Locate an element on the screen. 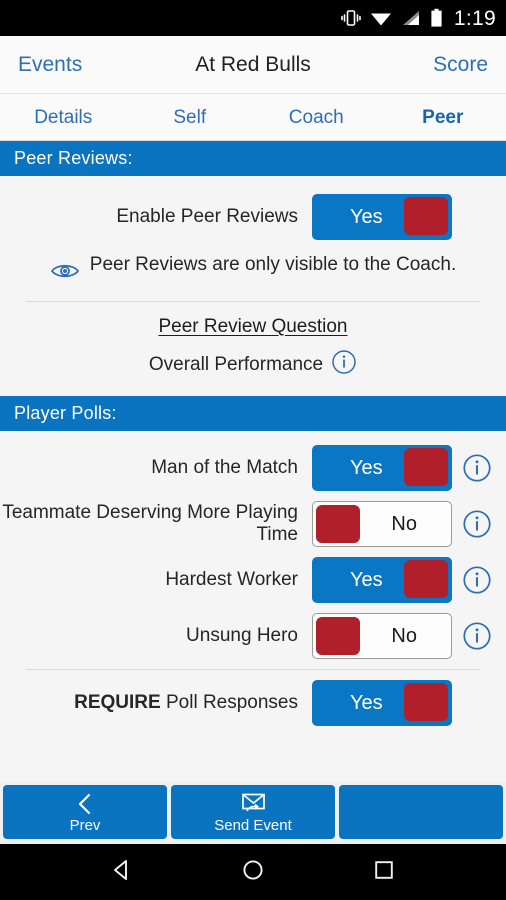  enable-peer-reviews-label: Enable Peer Reviews is located at coordinates (207, 217).